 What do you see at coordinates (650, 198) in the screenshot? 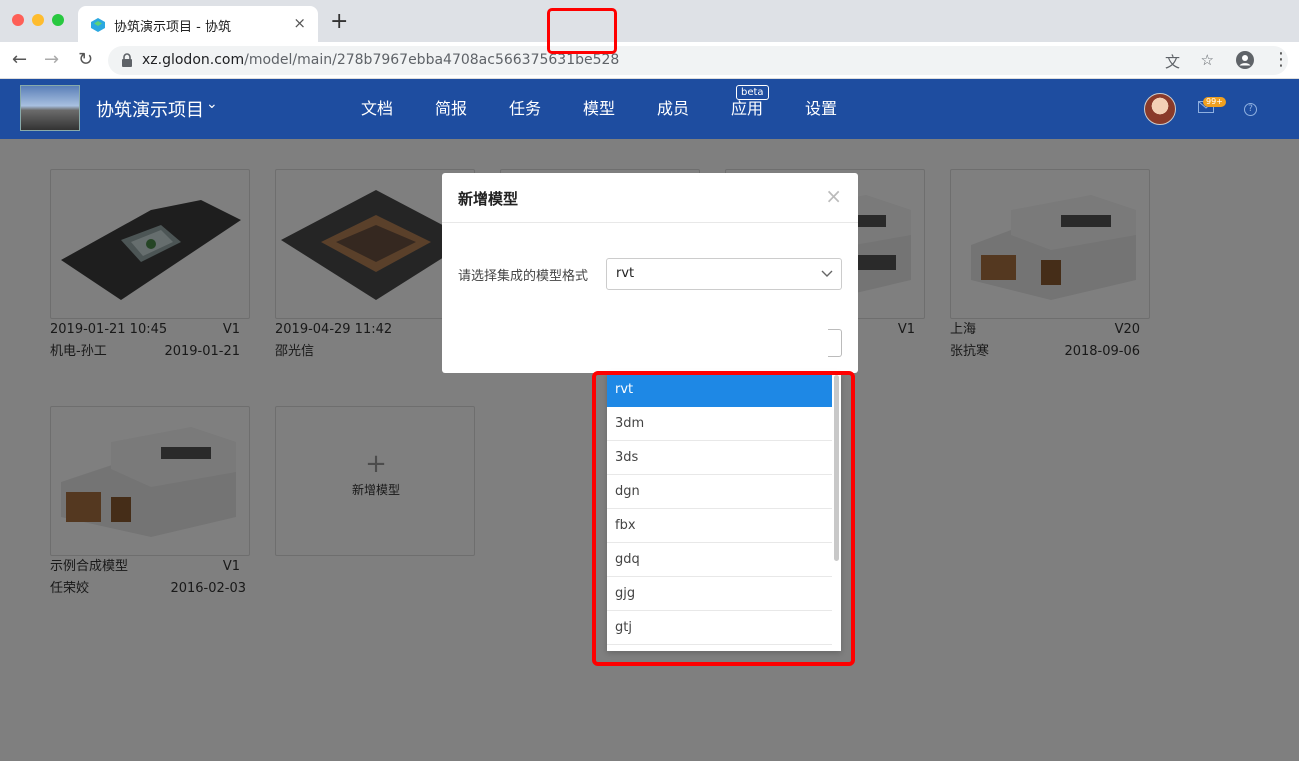
I see `dialog-header: 新增模型 ×` at bounding box center [650, 198].